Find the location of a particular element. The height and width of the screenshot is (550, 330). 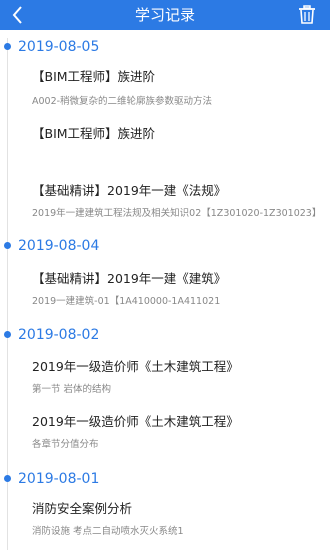

top-bar: 学习记录 is located at coordinates (165, 15).